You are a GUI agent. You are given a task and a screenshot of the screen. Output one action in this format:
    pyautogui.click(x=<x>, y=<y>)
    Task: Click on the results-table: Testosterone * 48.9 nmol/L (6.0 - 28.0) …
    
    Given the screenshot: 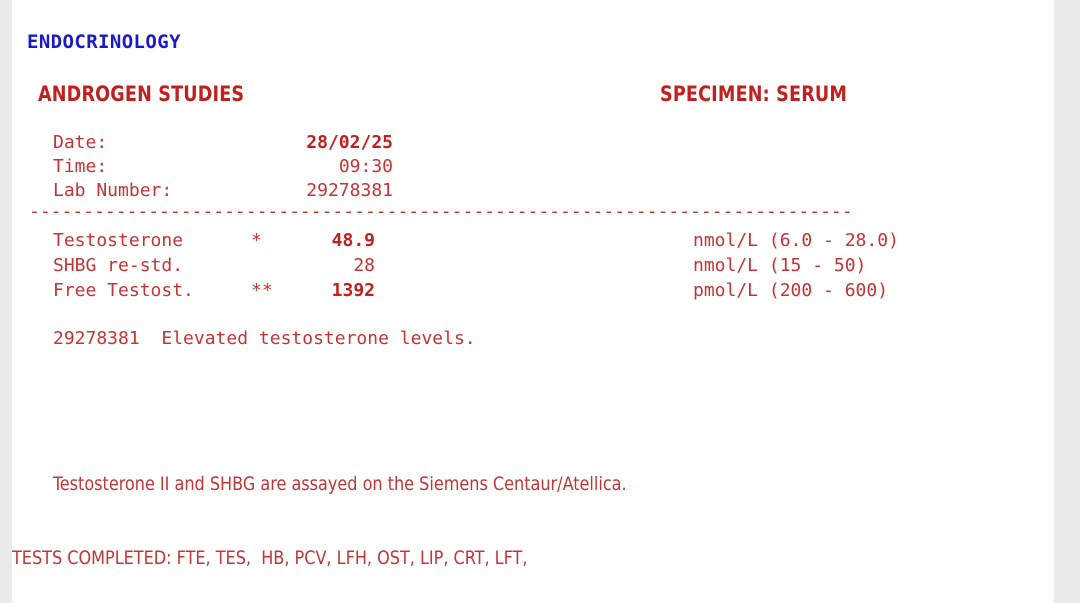 What is the action you would take?
    pyautogui.click(x=493, y=265)
    